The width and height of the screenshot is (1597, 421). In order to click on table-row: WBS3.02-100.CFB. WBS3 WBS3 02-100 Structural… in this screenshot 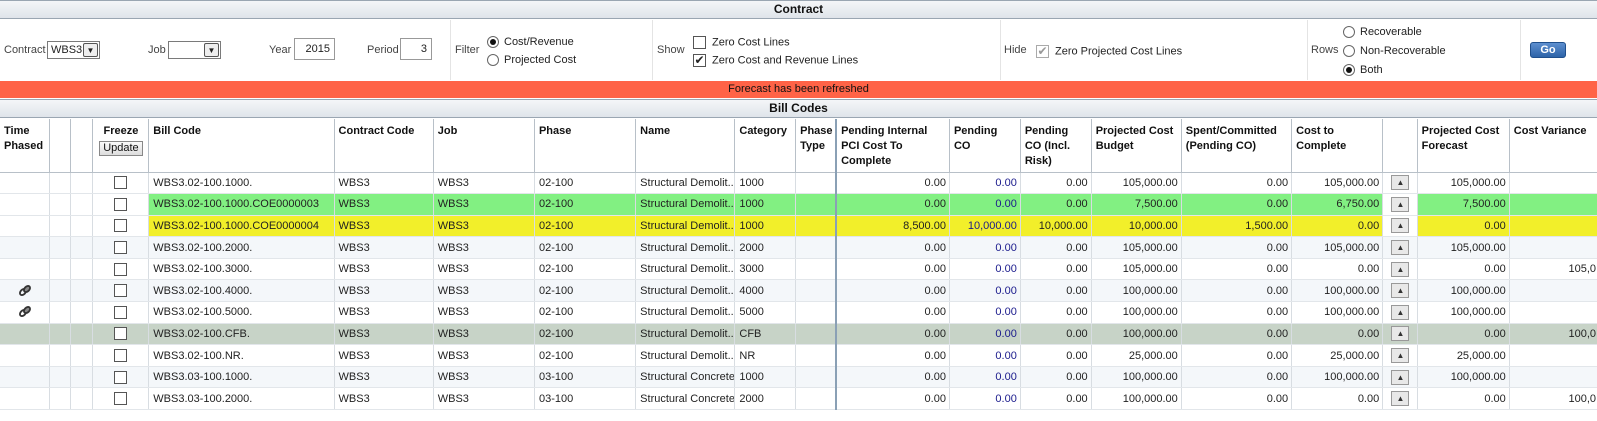, I will do `click(798, 334)`.